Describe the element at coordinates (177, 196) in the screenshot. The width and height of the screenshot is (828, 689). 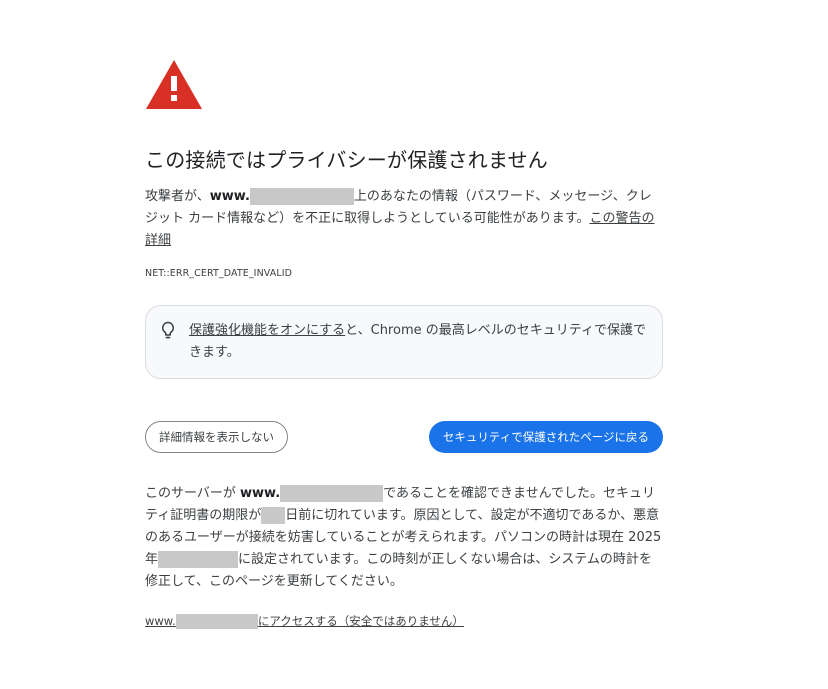
I see `description-prefix: 攻撃者が、` at that location.